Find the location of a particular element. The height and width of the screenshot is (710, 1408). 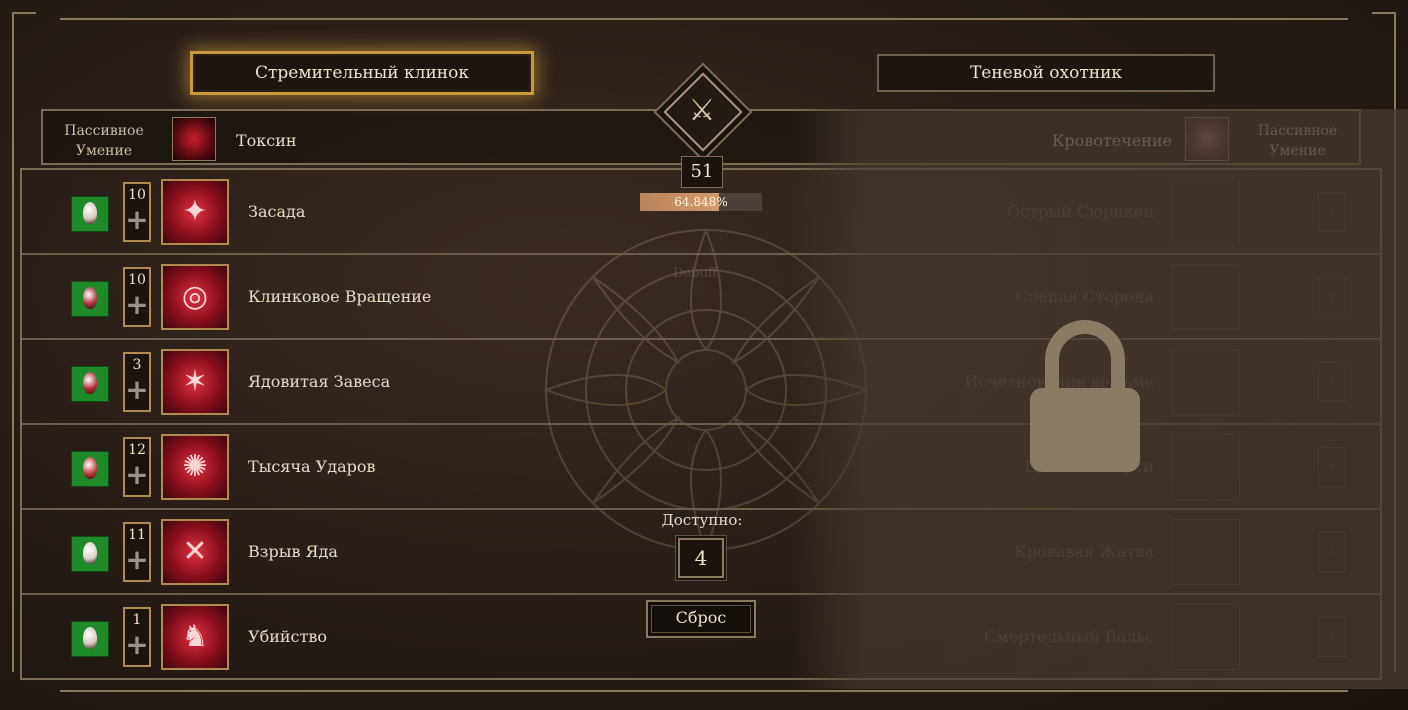

tab-shadow-hunter-label: Теневой охотник is located at coordinates (1046, 73).